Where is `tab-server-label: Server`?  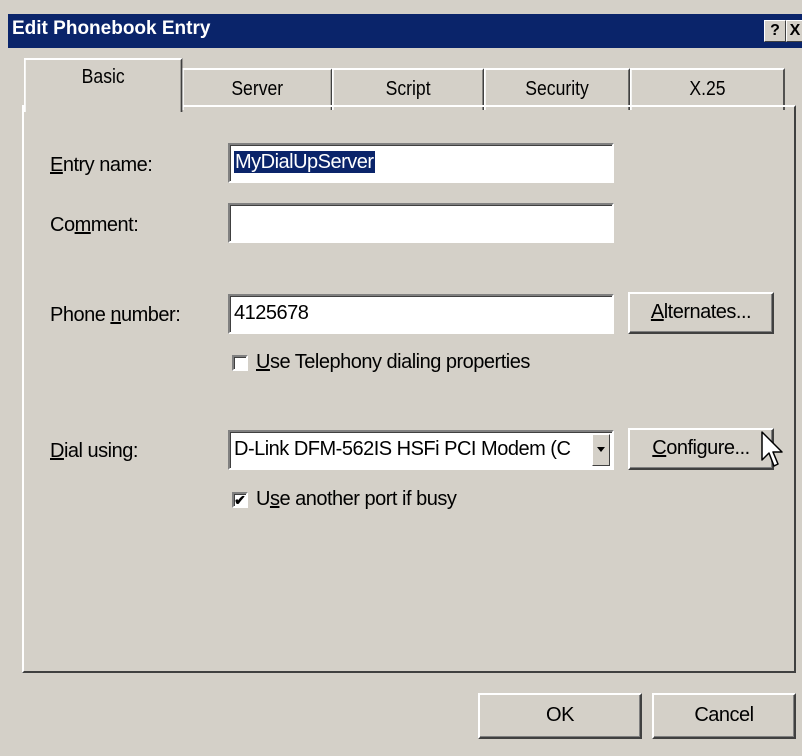
tab-server-label: Server is located at coordinates (257, 89).